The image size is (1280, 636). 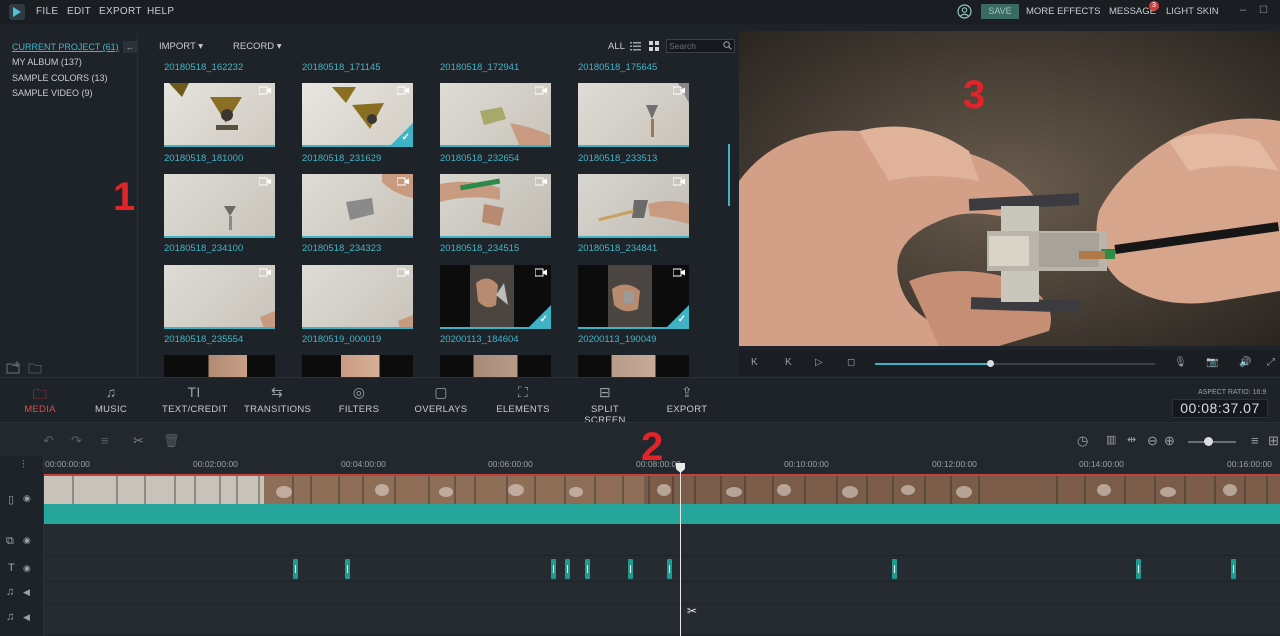 What do you see at coordinates (215, 464) in the screenshot?
I see `ruler-label: 00:02:00:00` at bounding box center [215, 464].